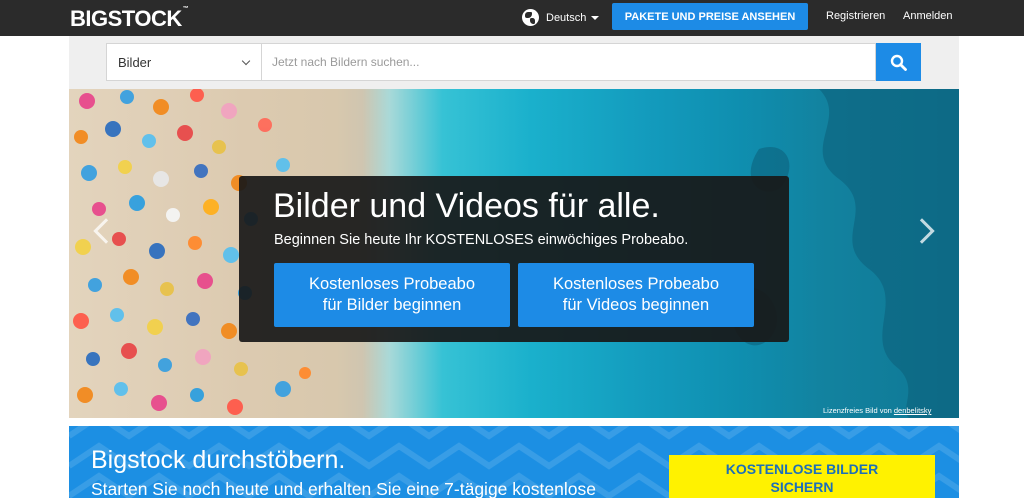  What do you see at coordinates (636, 305) in the screenshot?
I see `trial-videos-button-line2: für Videos beginnen` at bounding box center [636, 305].